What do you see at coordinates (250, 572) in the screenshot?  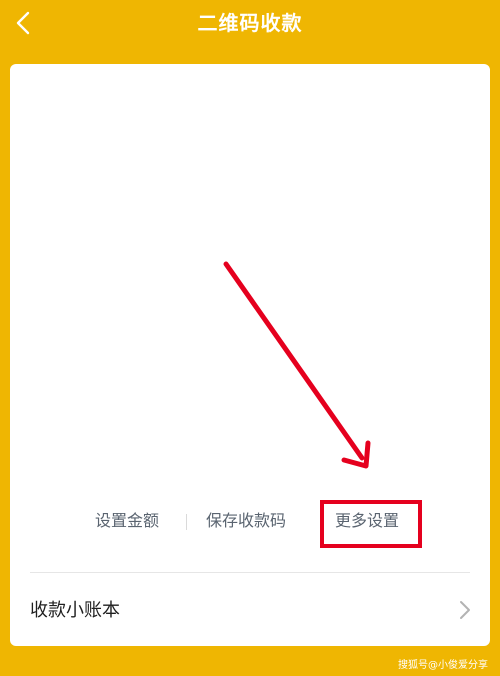 I see `divider` at bounding box center [250, 572].